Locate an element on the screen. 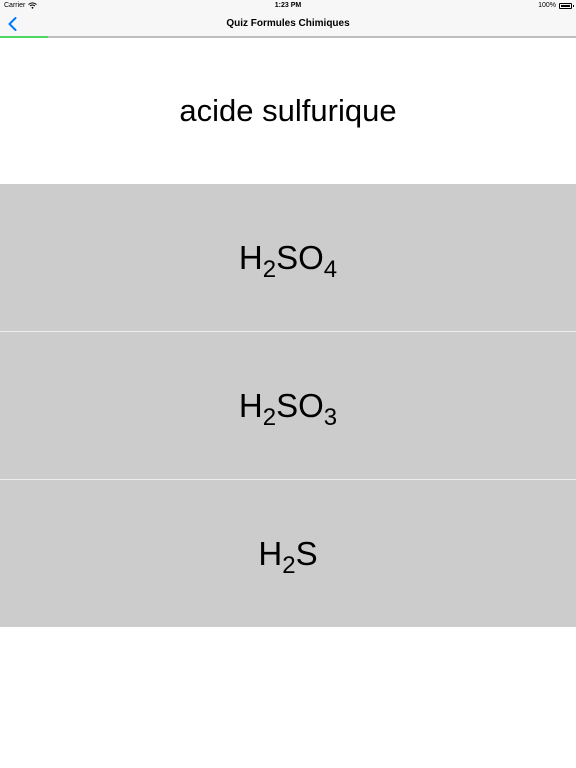 Image resolution: width=576 pixels, height=768 pixels. formula-subscript: 3 is located at coordinates (330, 417).